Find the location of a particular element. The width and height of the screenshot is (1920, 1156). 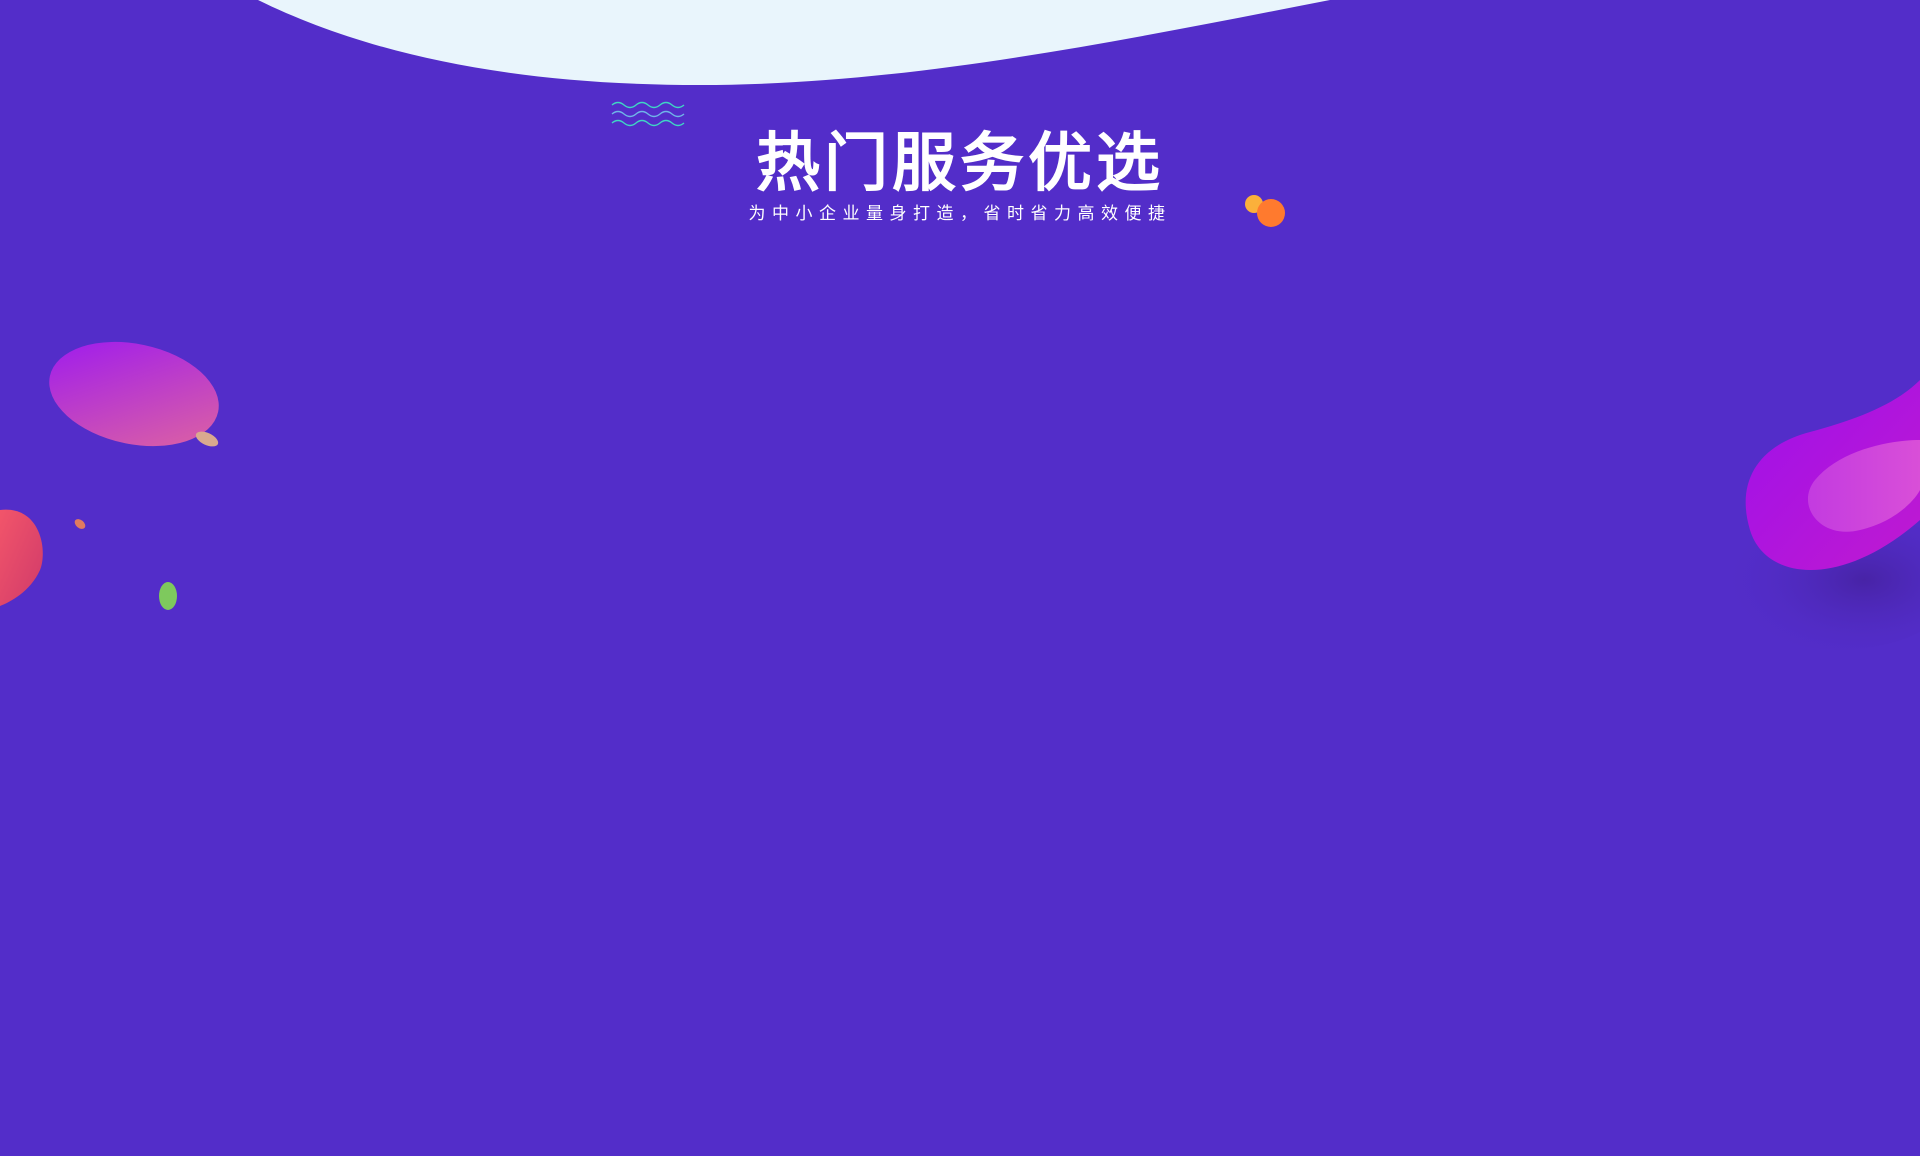

section-title: 热门服务优选 is located at coordinates (960, 164).